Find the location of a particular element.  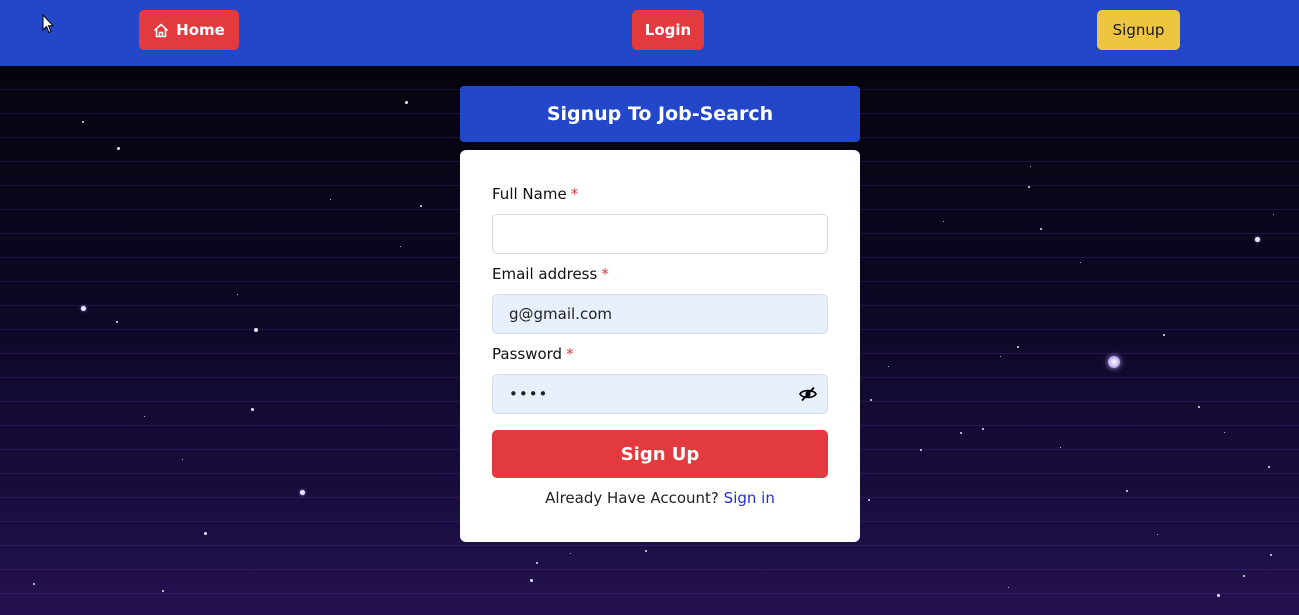

eye-slash-icon is located at coordinates (808, 394).